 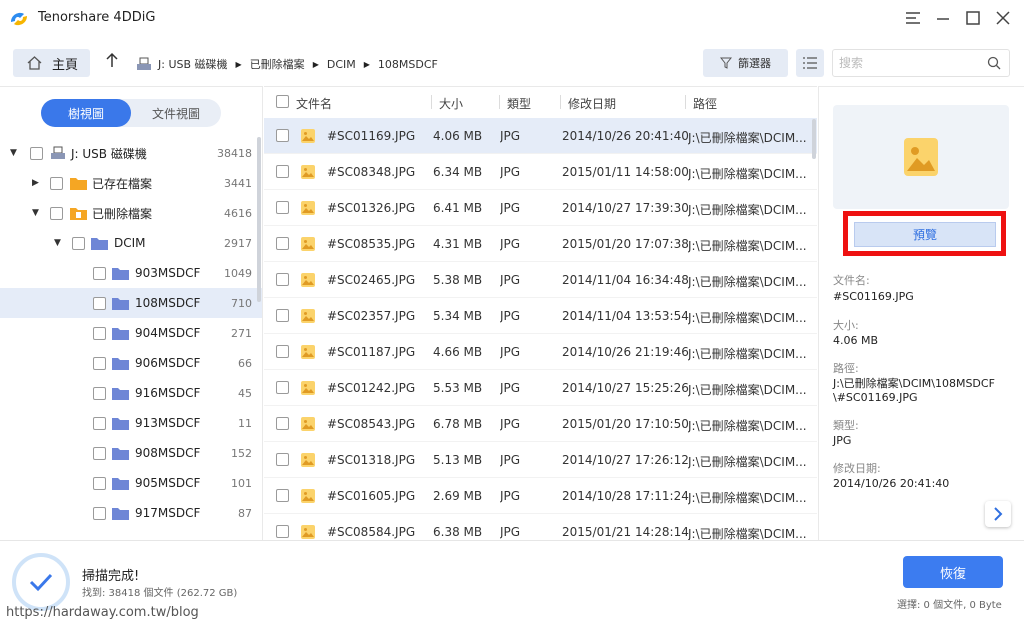 I want to click on selection-summary: 選擇: 0 個文件, 0 Byte, so click(x=949, y=605).